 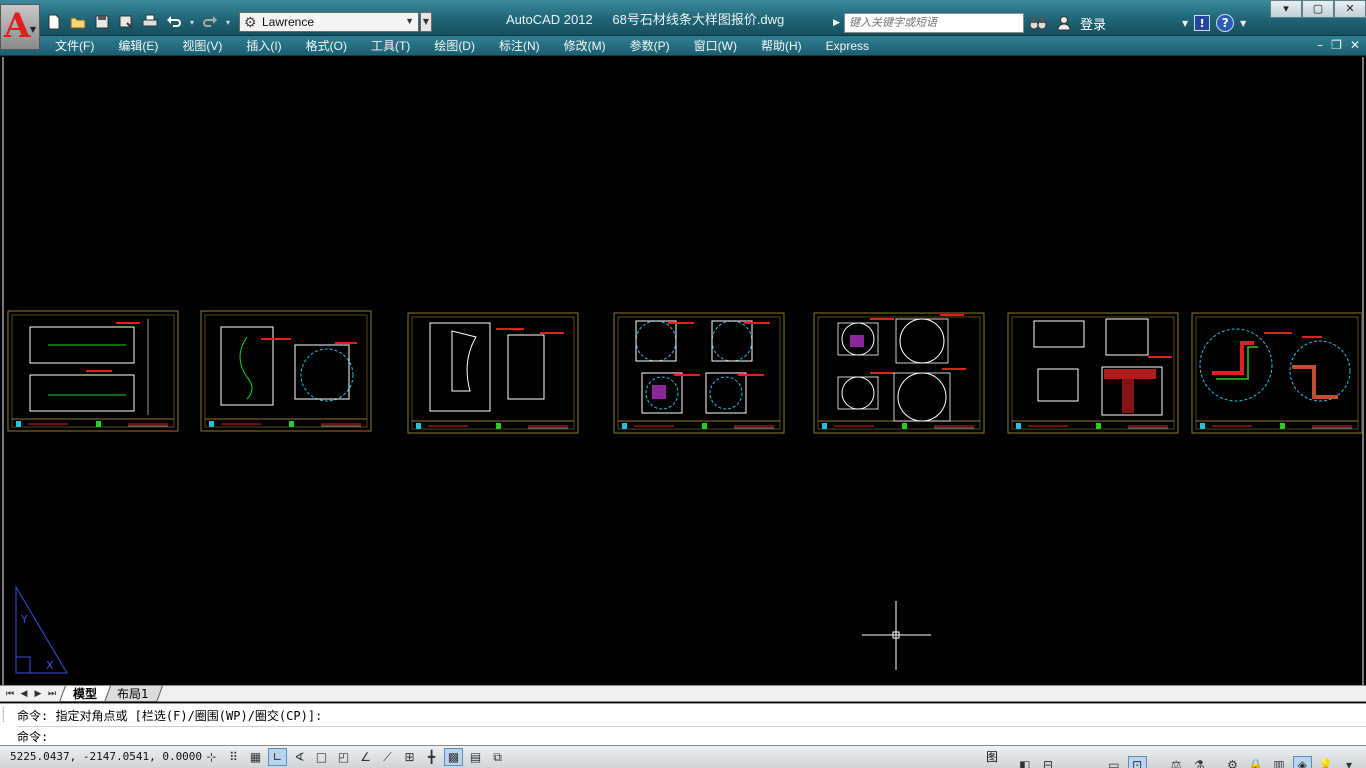 I want to click on exchange-icon: !, so click(x=1202, y=23).